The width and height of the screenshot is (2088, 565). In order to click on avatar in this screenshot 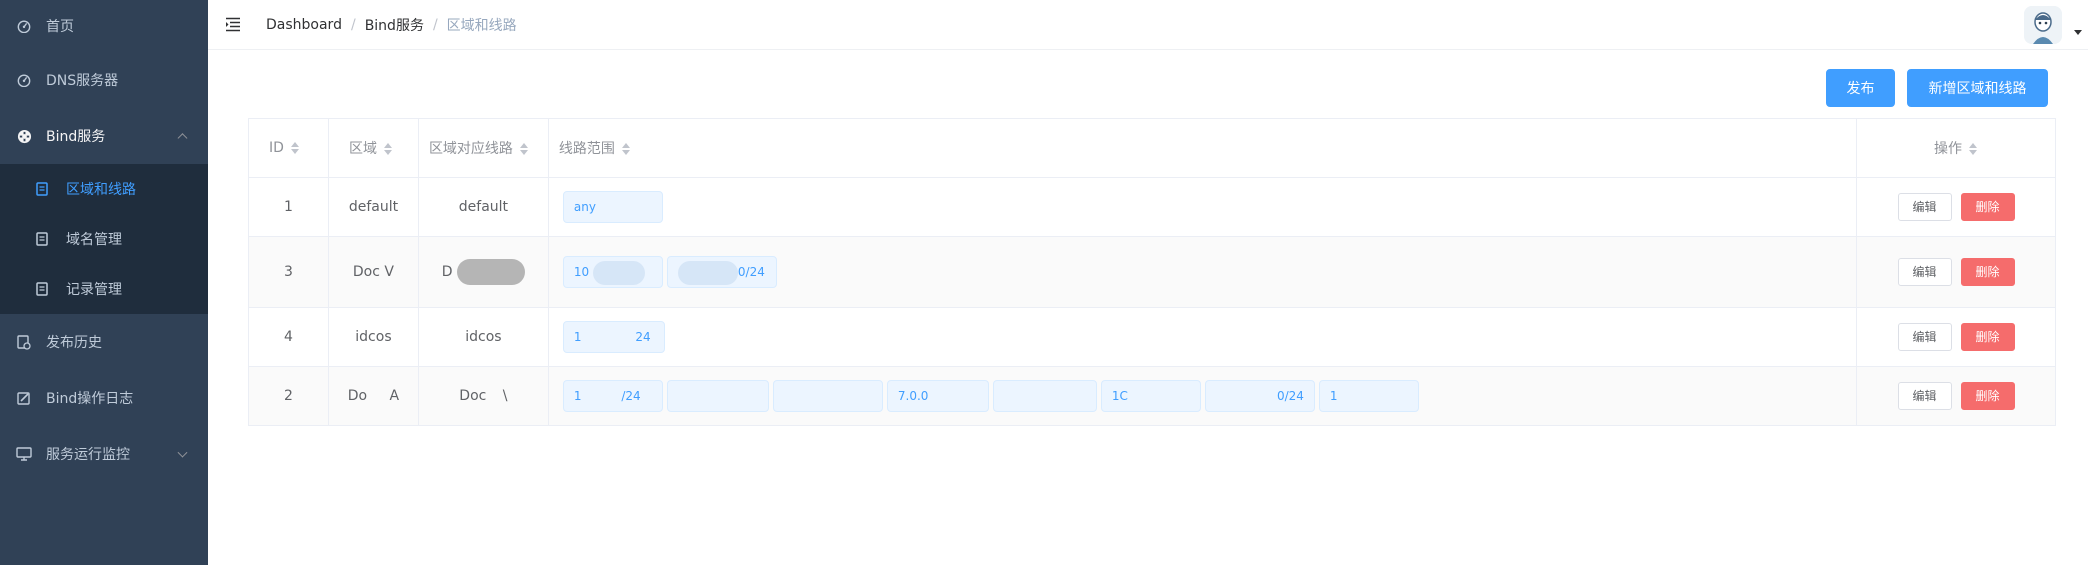, I will do `click(2043, 25)`.